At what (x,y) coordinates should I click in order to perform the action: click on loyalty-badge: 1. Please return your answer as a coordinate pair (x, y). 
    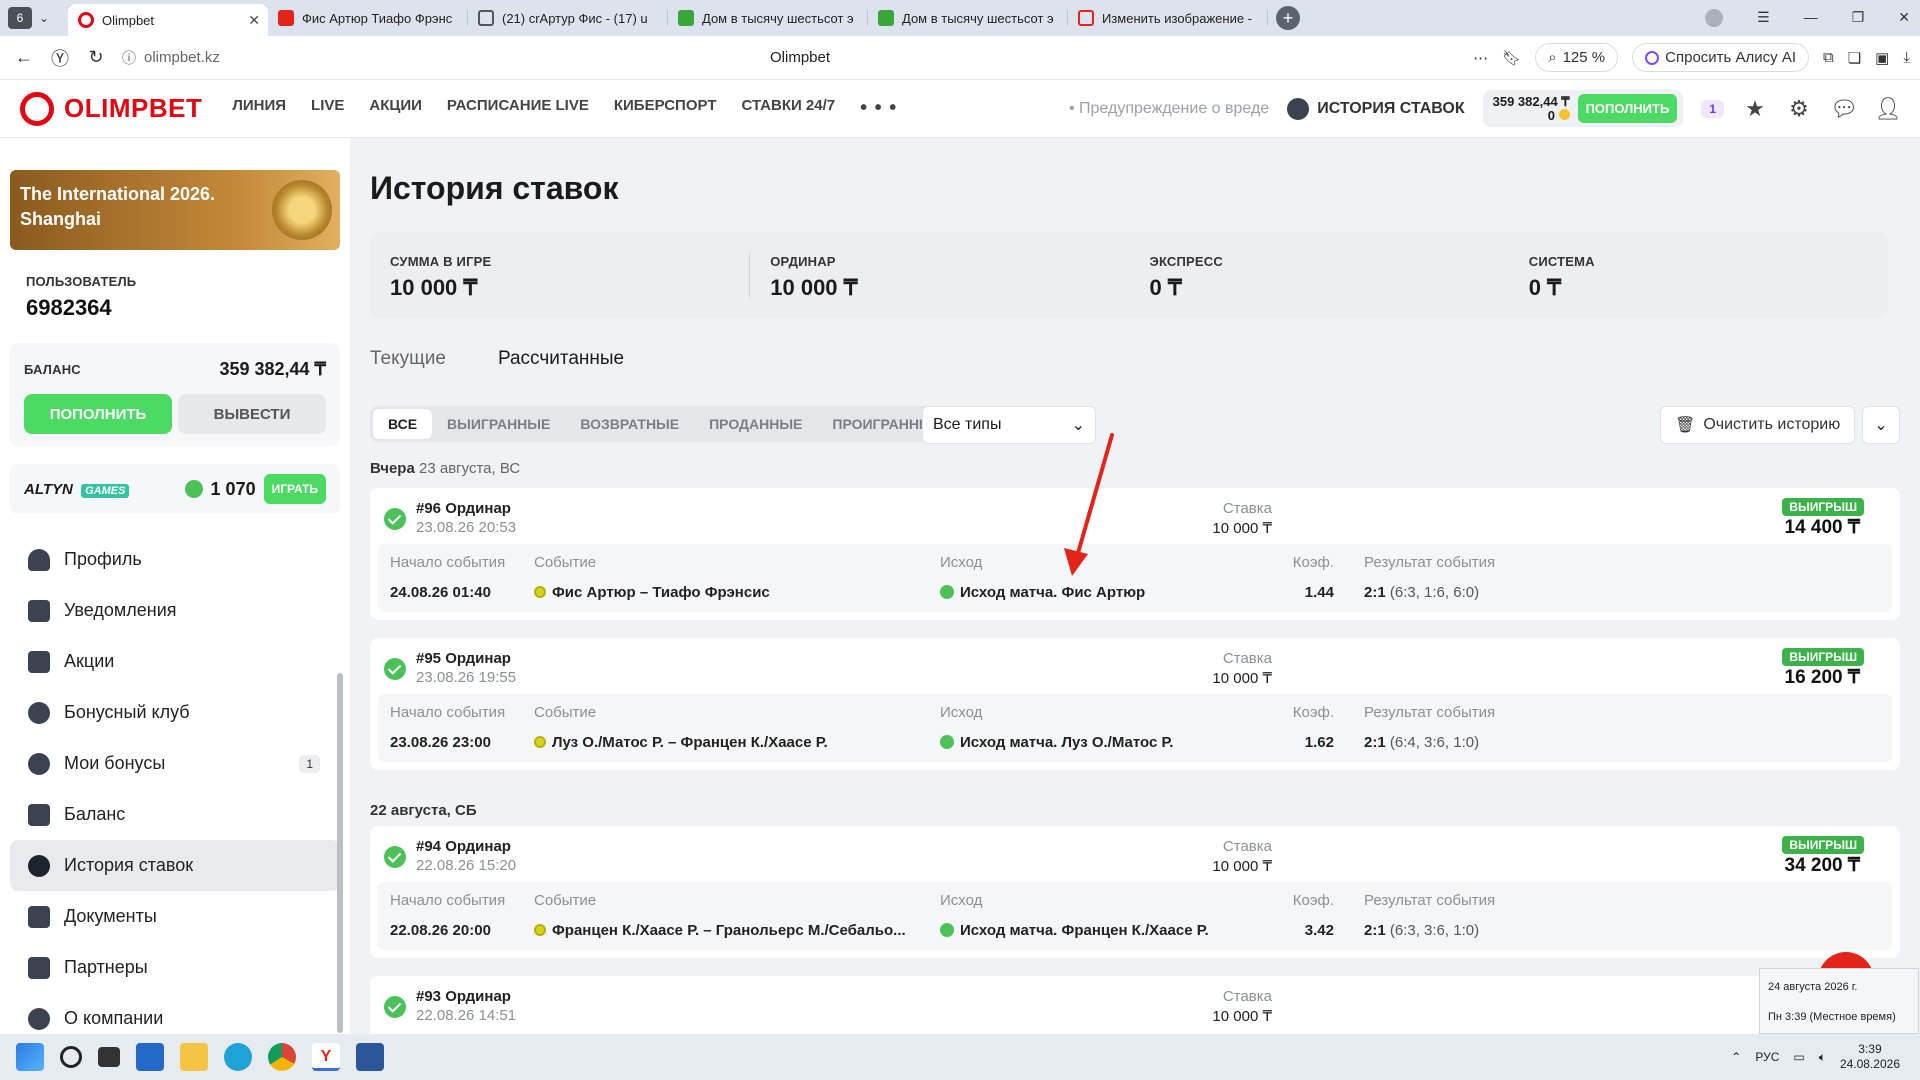
    Looking at the image, I should click on (1712, 108).